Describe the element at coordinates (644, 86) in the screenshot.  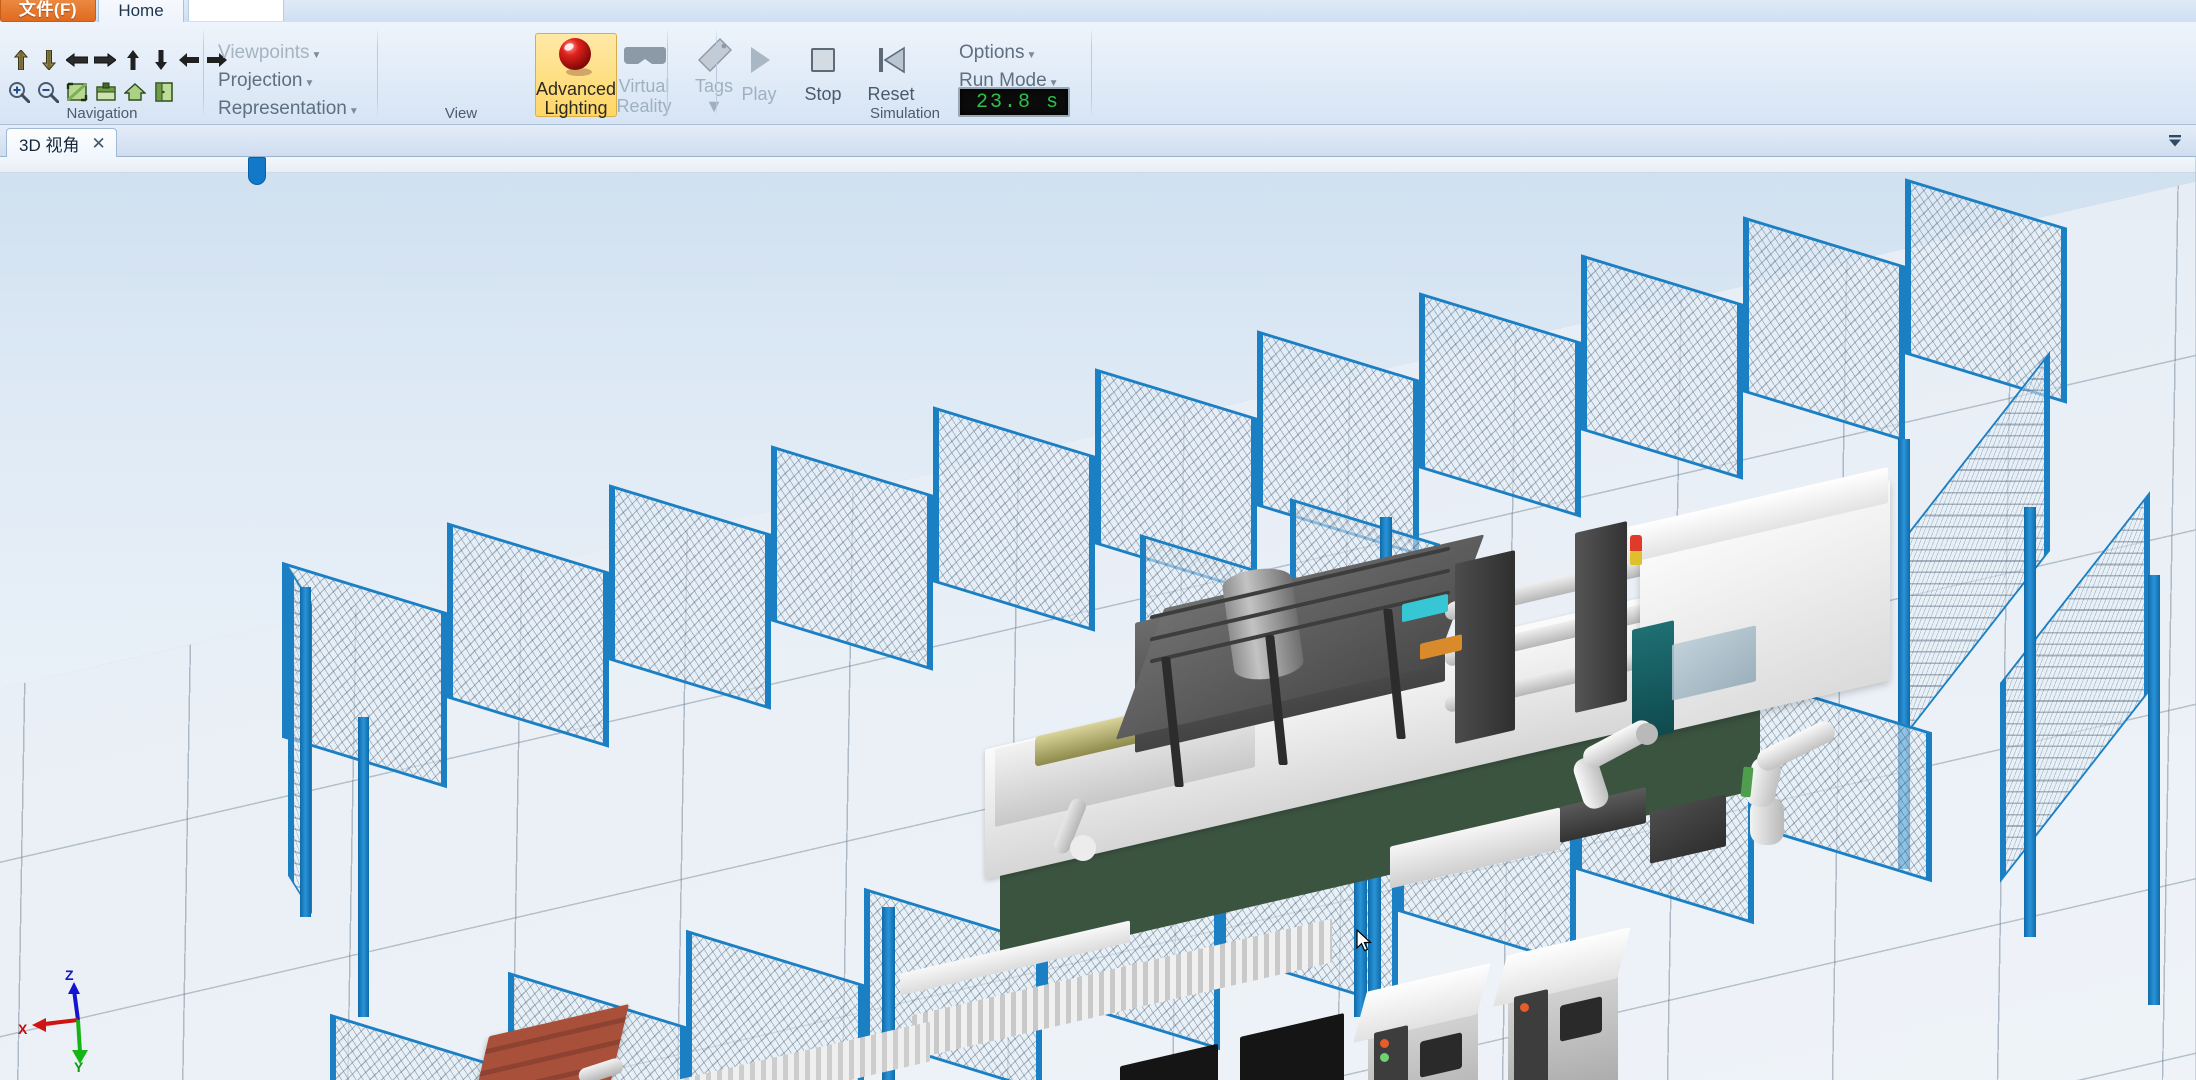
I see `virtual-reality-label-1: Virtual` at that location.